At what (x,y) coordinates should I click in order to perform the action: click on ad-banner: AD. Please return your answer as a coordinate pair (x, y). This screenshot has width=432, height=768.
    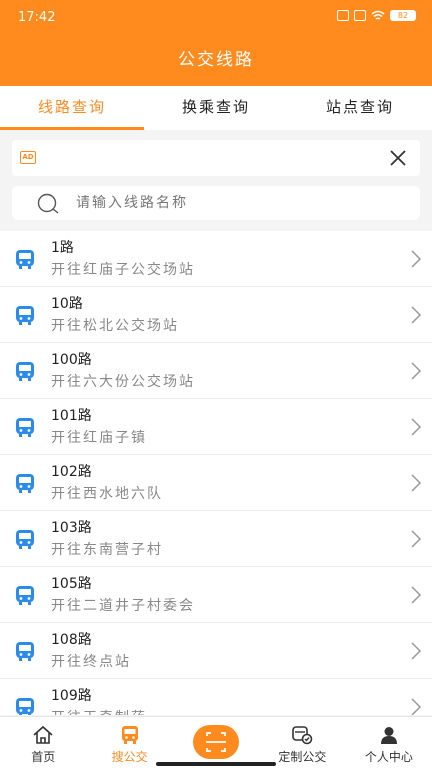
    Looking at the image, I should click on (216, 158).